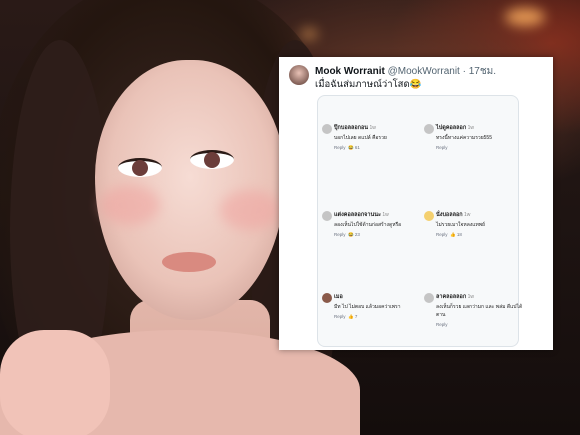 This screenshot has width=580, height=435. Describe the element at coordinates (357, 215) in the screenshot. I see `comment-username: แต่งคอลลอกจานนะ` at that location.